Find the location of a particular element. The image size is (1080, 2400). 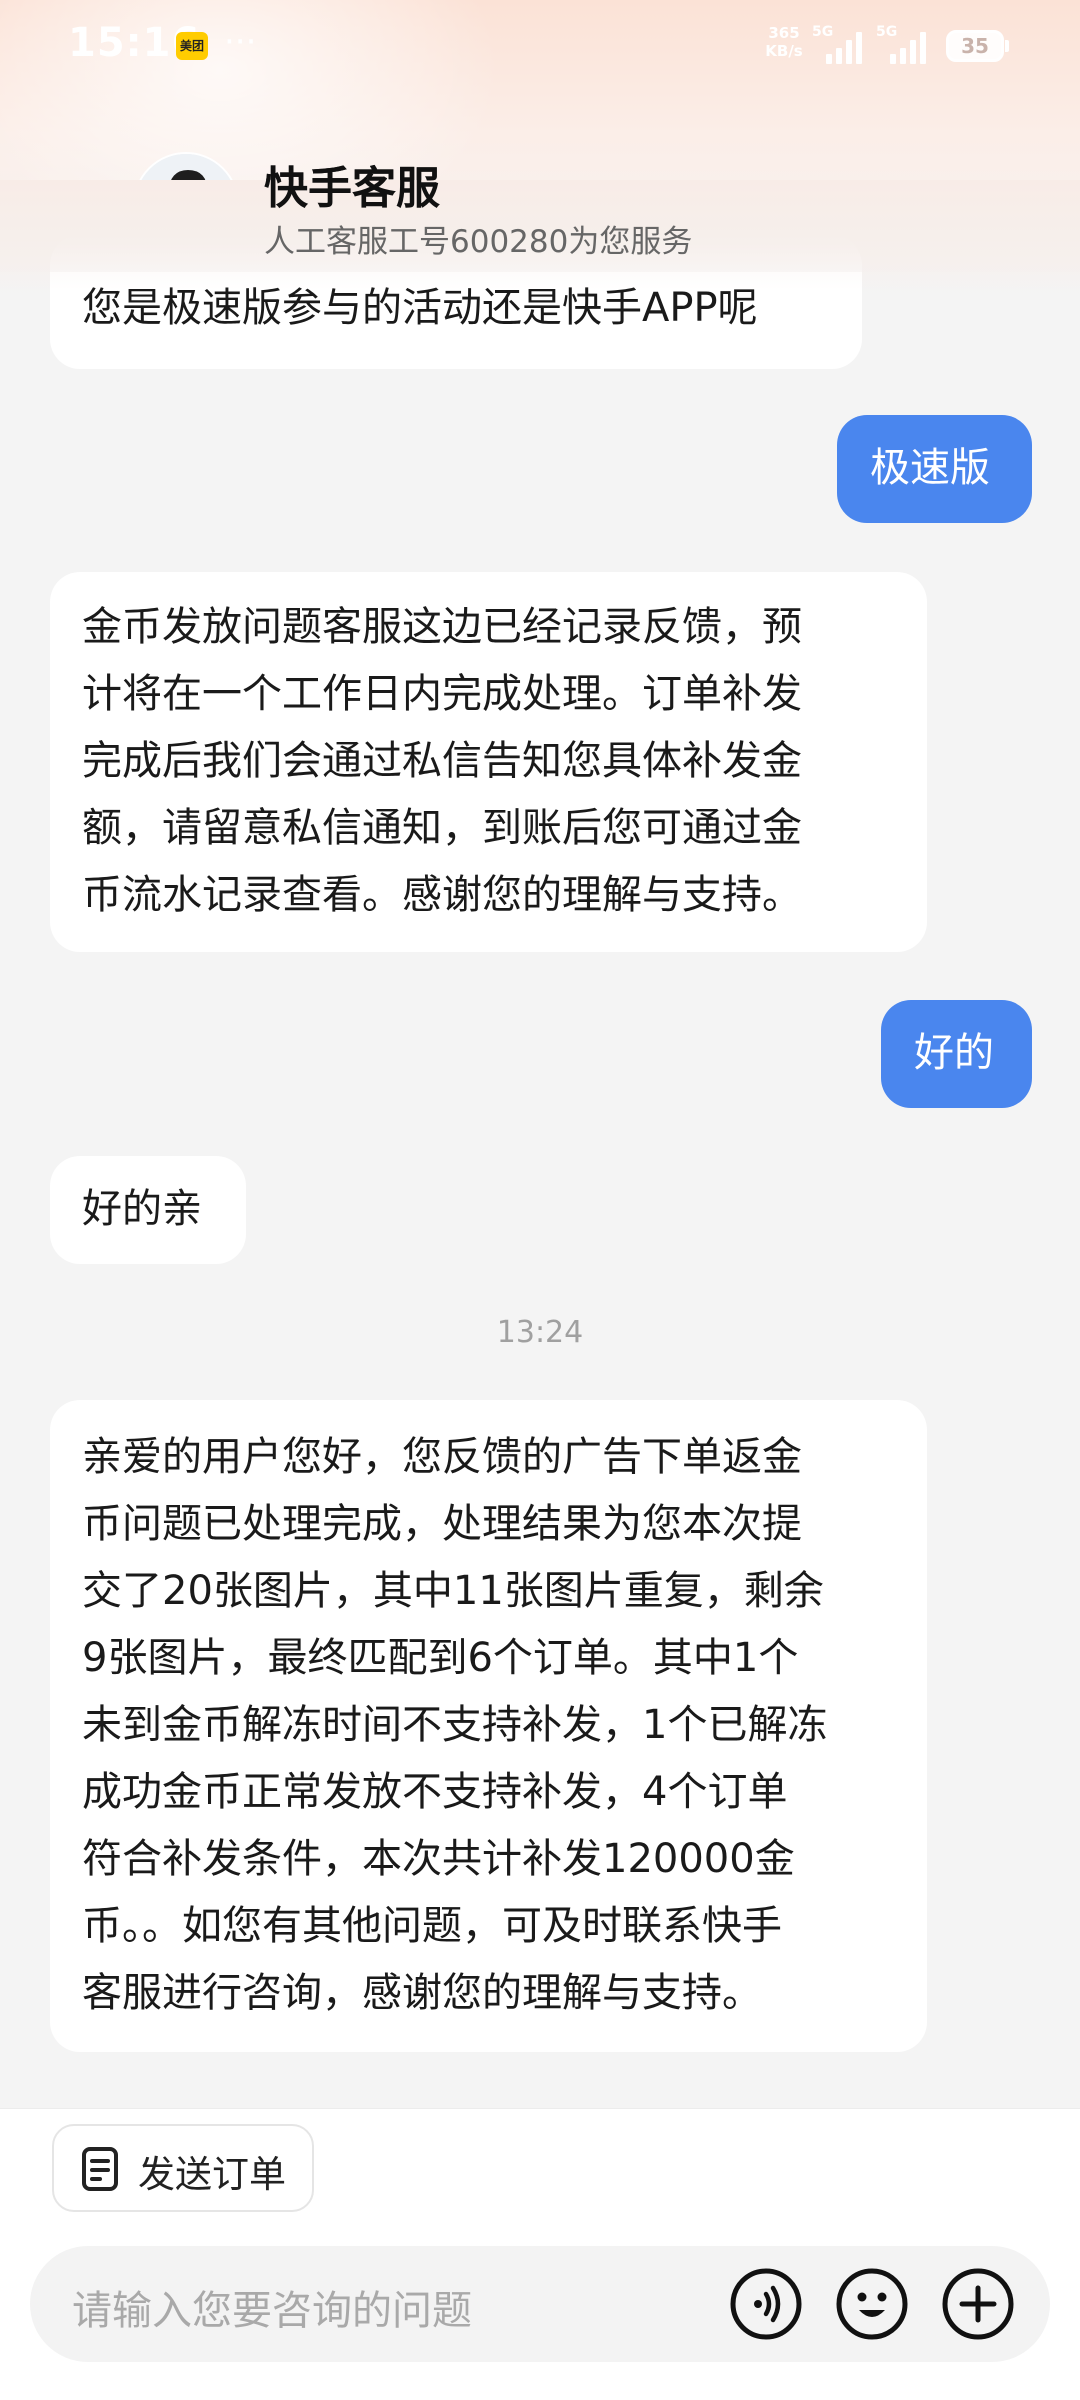

chat-subtitle-overlay: 人工客服工号600280为您服务 is located at coordinates (478, 242).